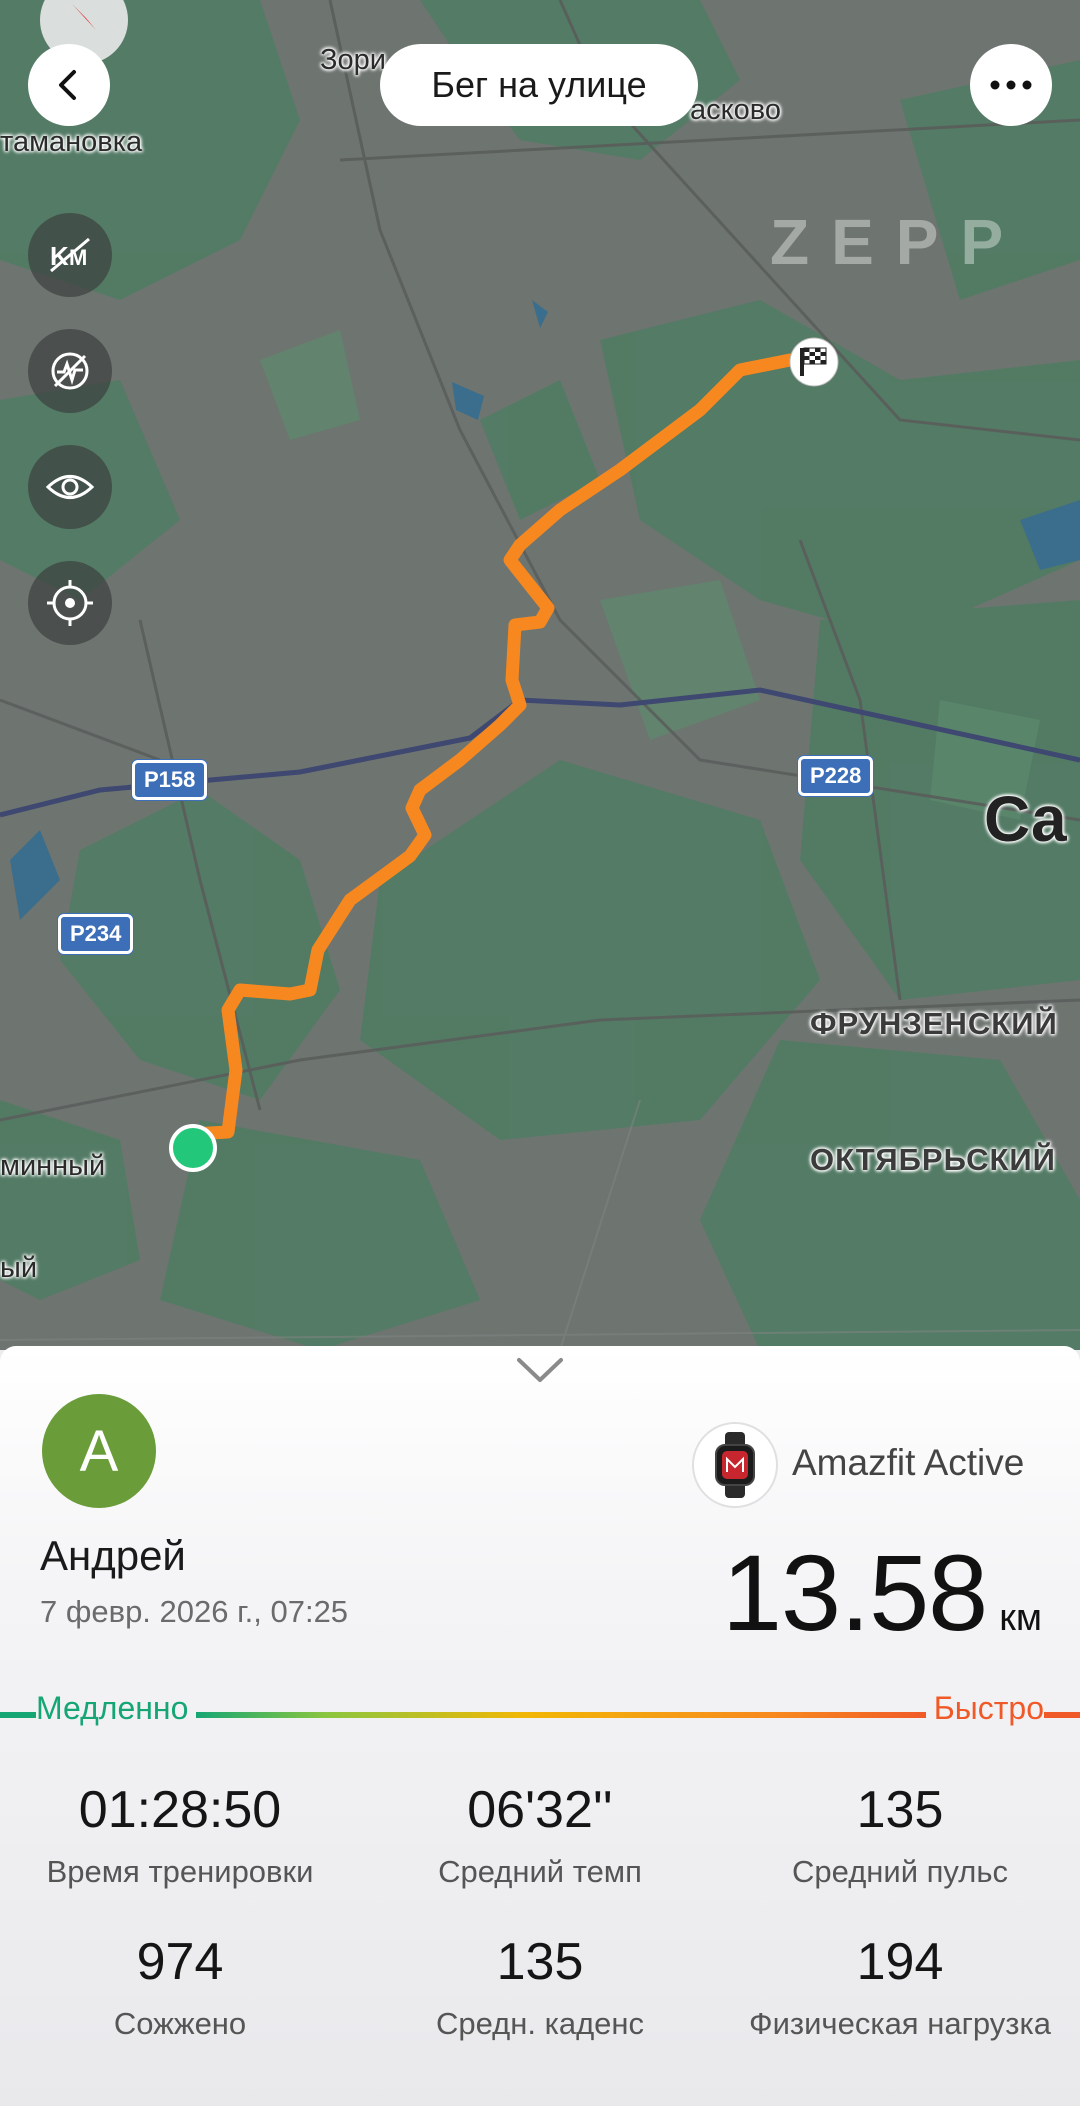 This screenshot has height=2106, width=1080. What do you see at coordinates (96, 934) in the screenshot?
I see `road-sign: Р234` at bounding box center [96, 934].